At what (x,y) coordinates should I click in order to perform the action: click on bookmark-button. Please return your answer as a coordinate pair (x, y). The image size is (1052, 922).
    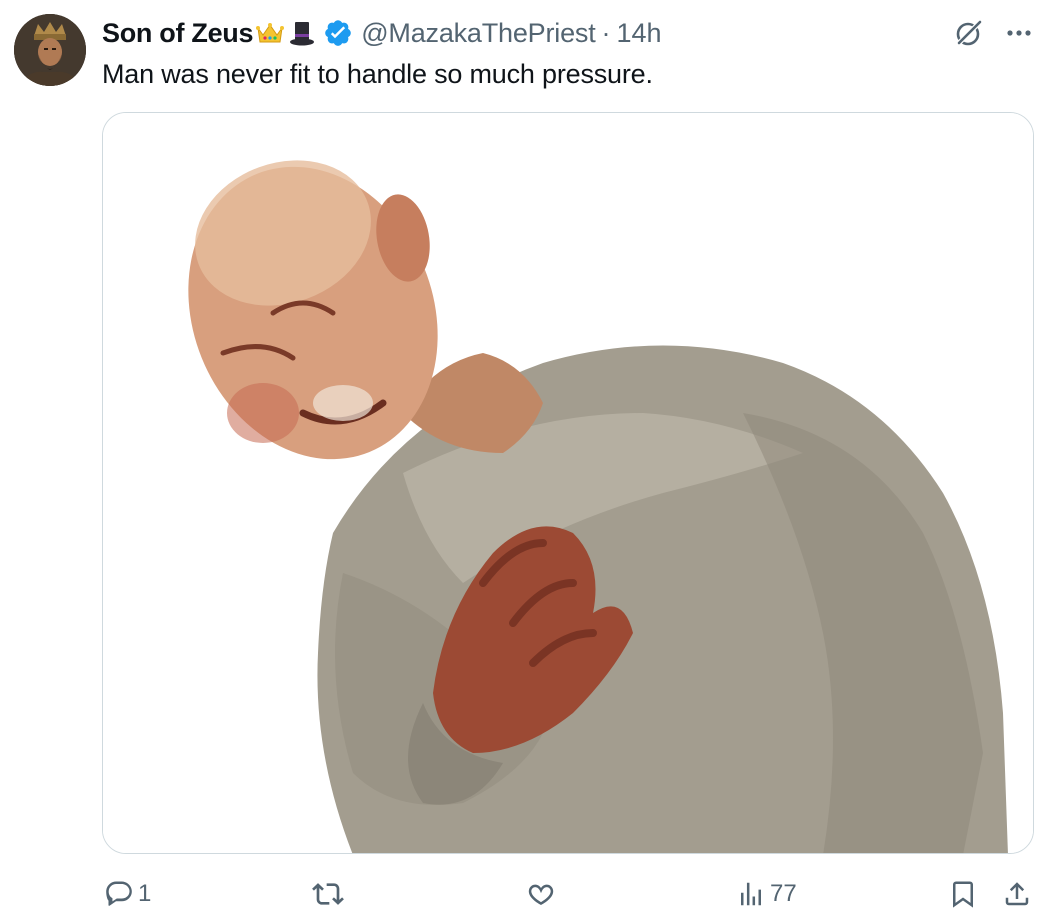
    Looking at the image, I should click on (963, 894).